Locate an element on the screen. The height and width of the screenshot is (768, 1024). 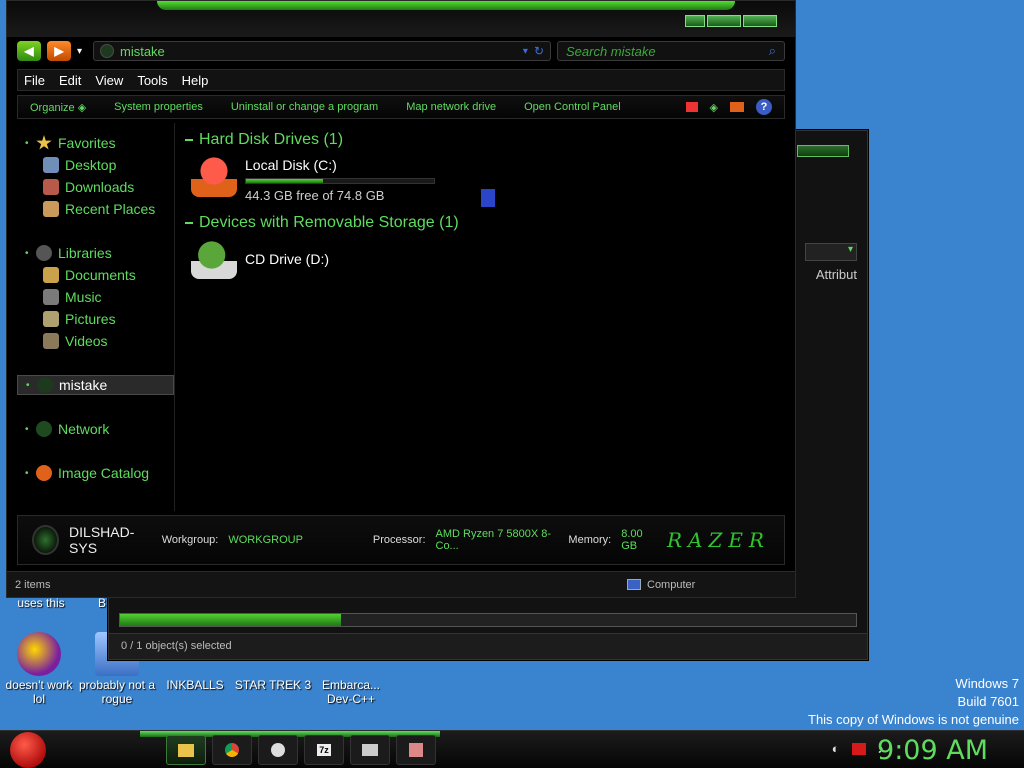
7zip-icon: 7z is located at coordinates (324, 750).